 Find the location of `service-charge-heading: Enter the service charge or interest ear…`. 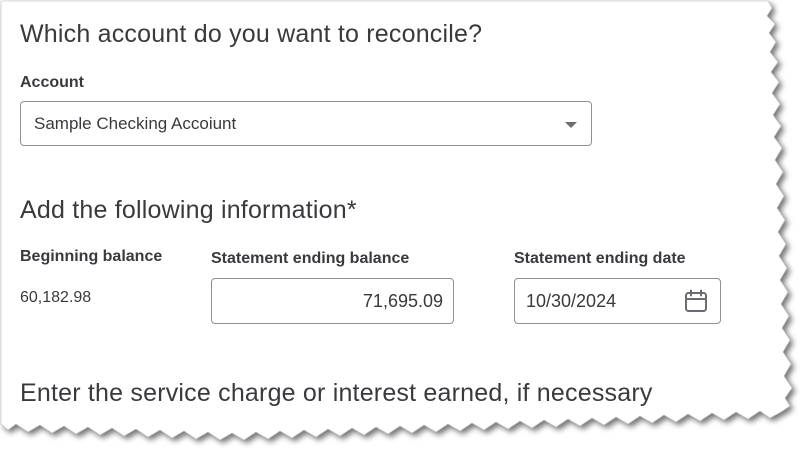

service-charge-heading: Enter the service charge or interest ear… is located at coordinates (336, 393).